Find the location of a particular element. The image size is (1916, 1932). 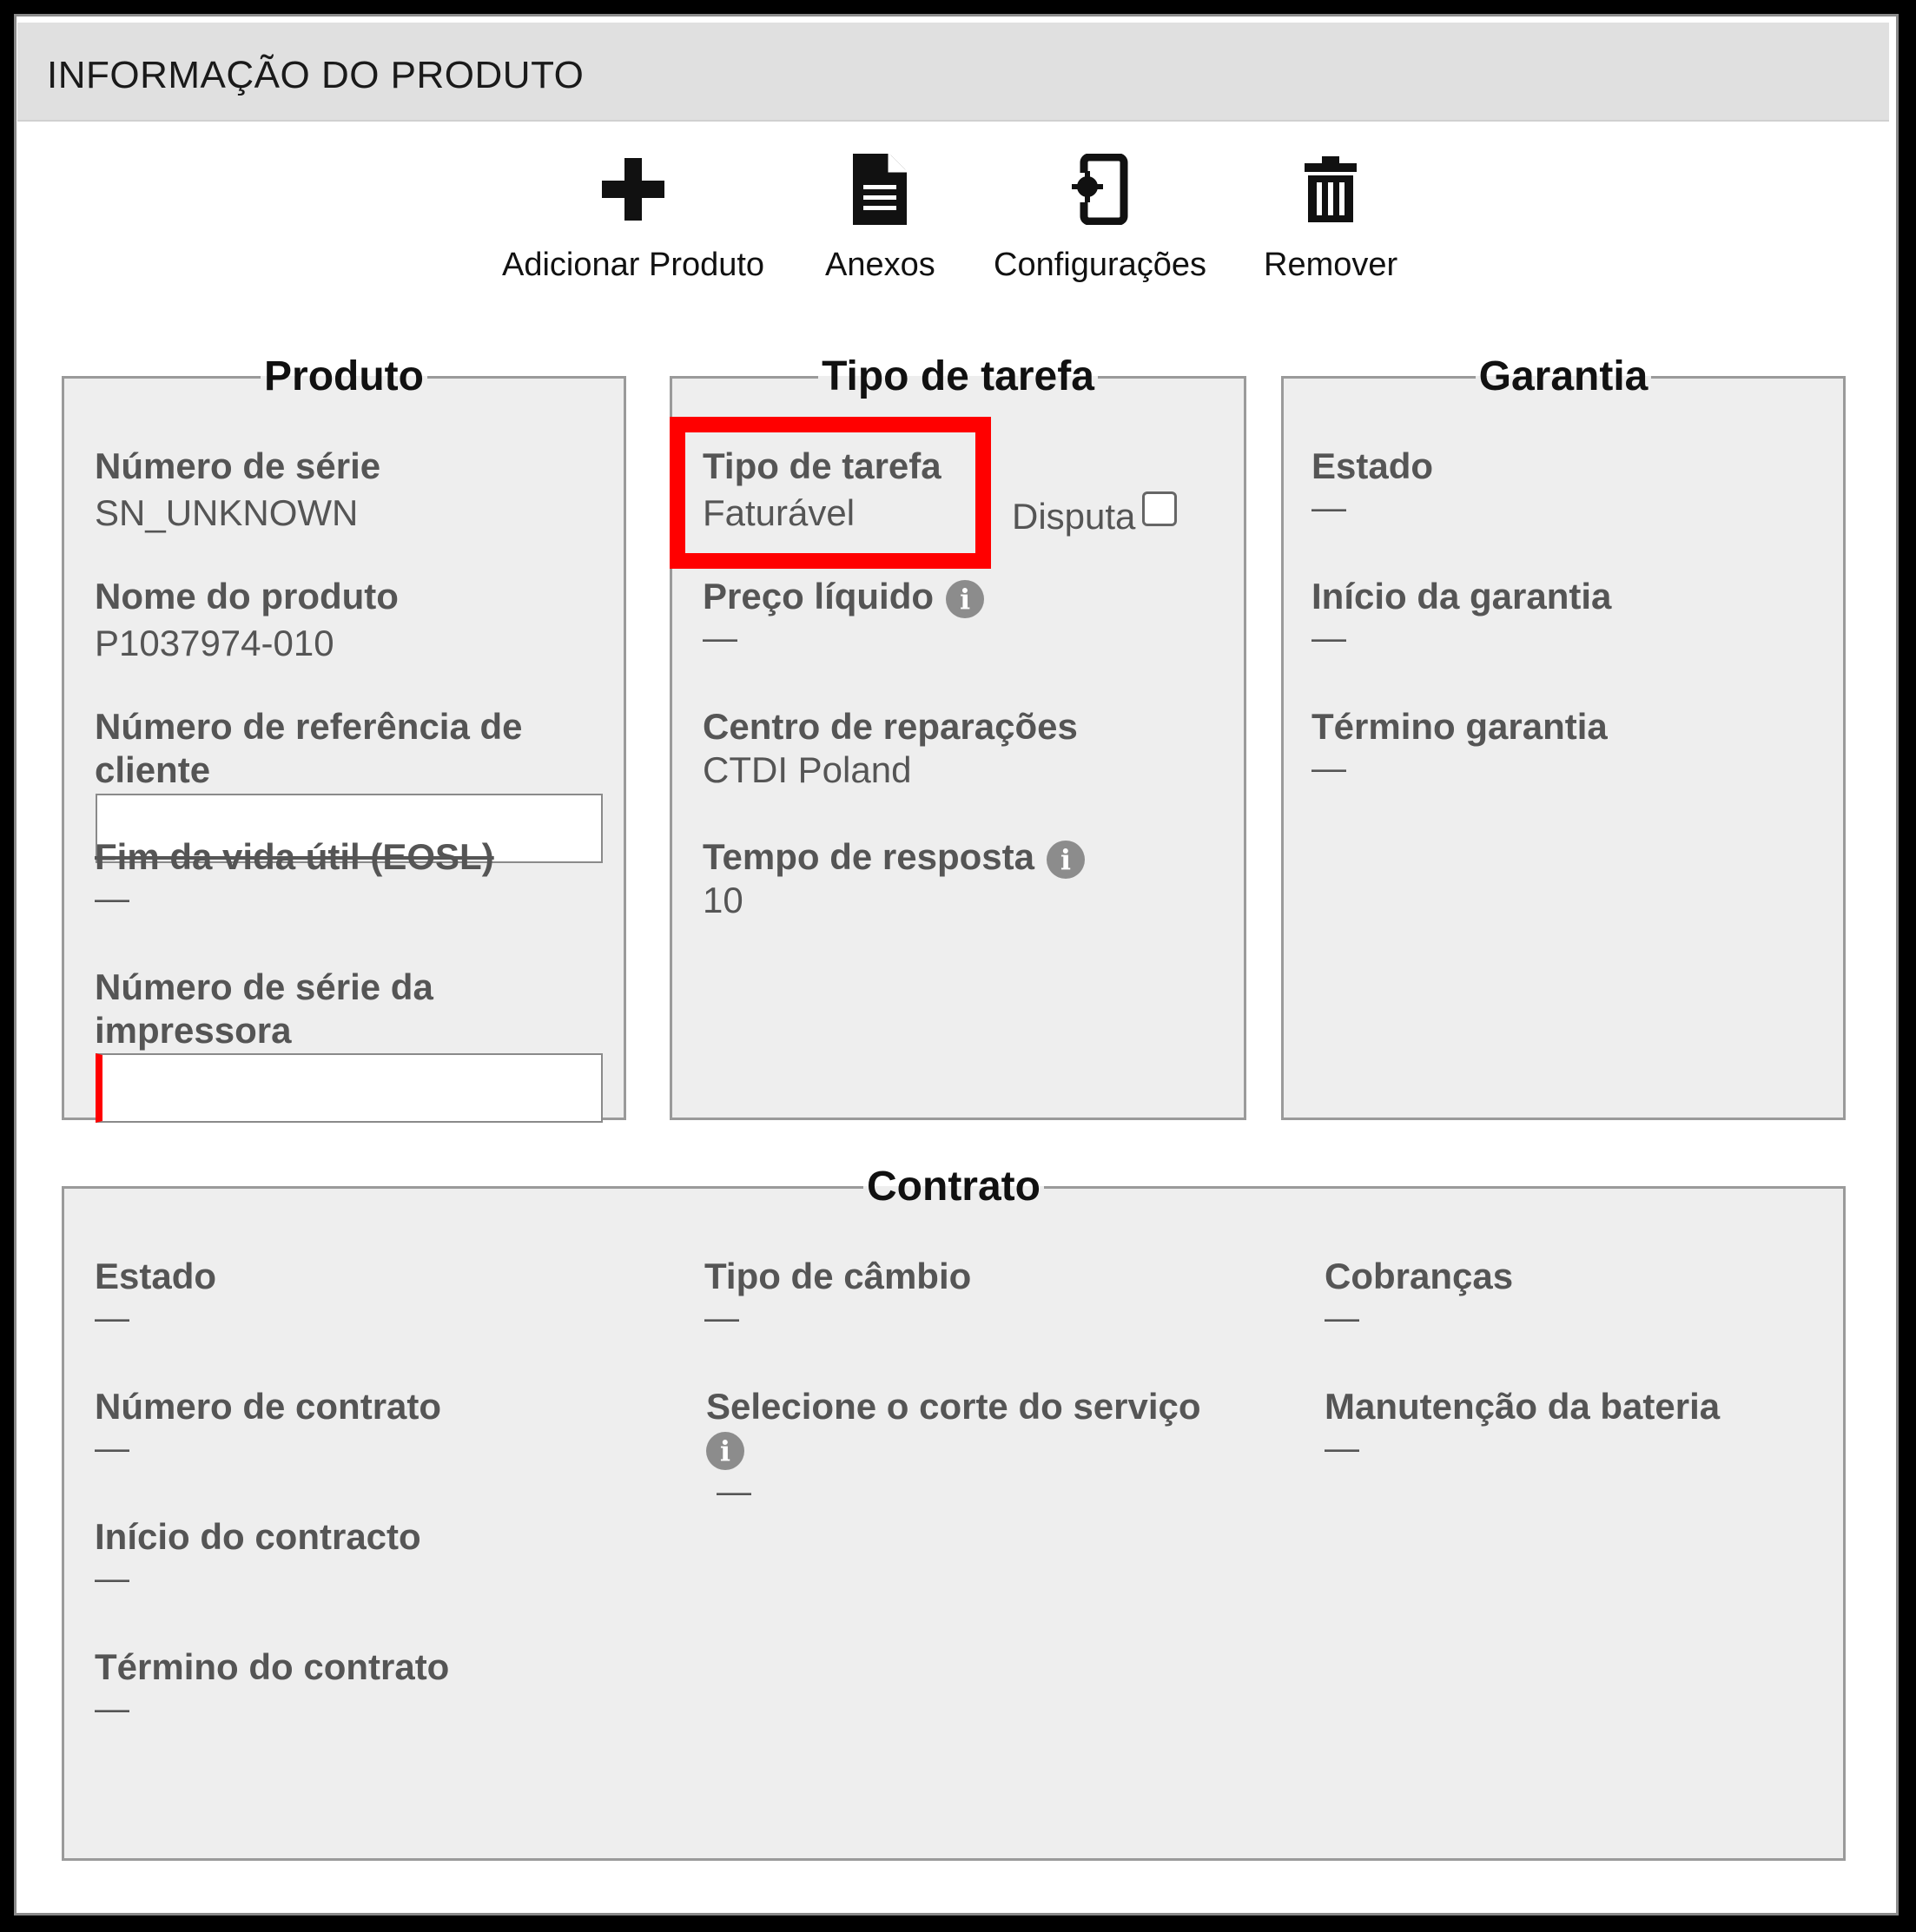

response-time-field: Tempo de resposta i 10 is located at coordinates (894, 878).